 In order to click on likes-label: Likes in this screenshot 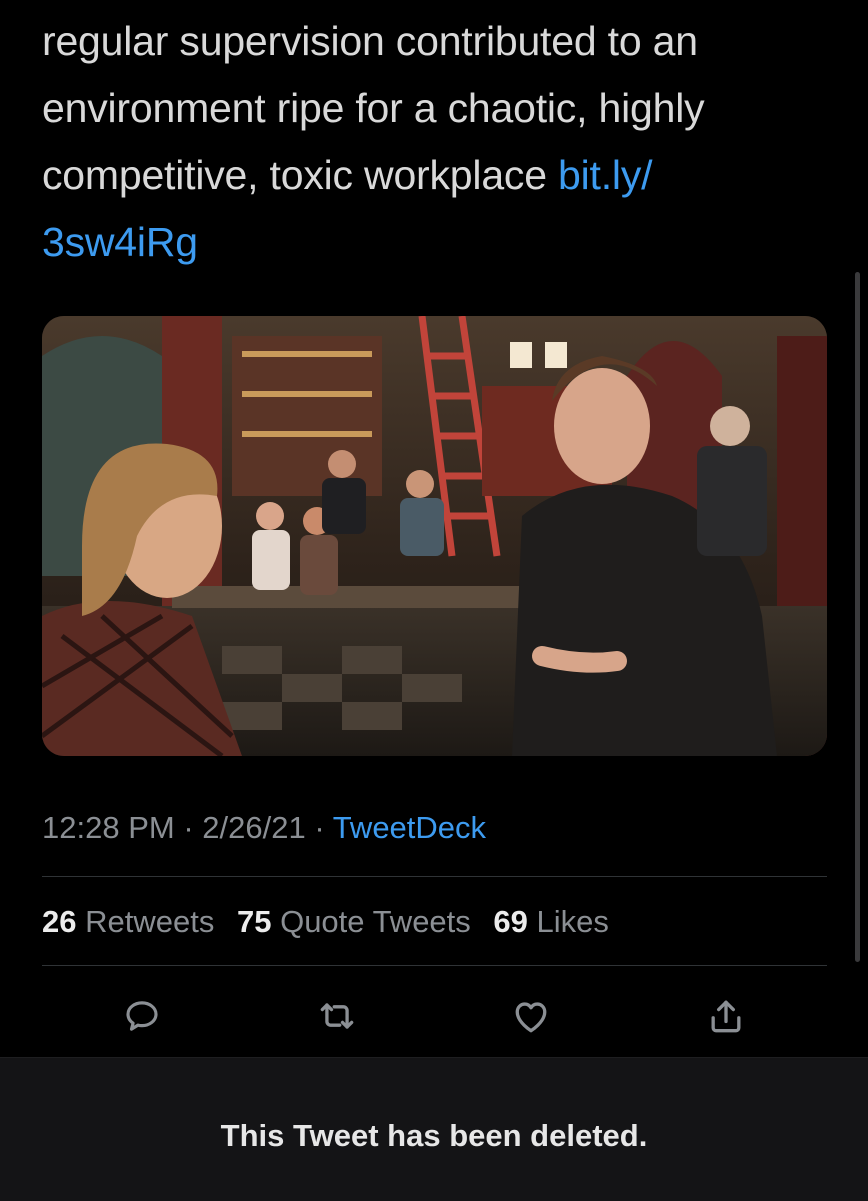, I will do `click(572, 921)`.